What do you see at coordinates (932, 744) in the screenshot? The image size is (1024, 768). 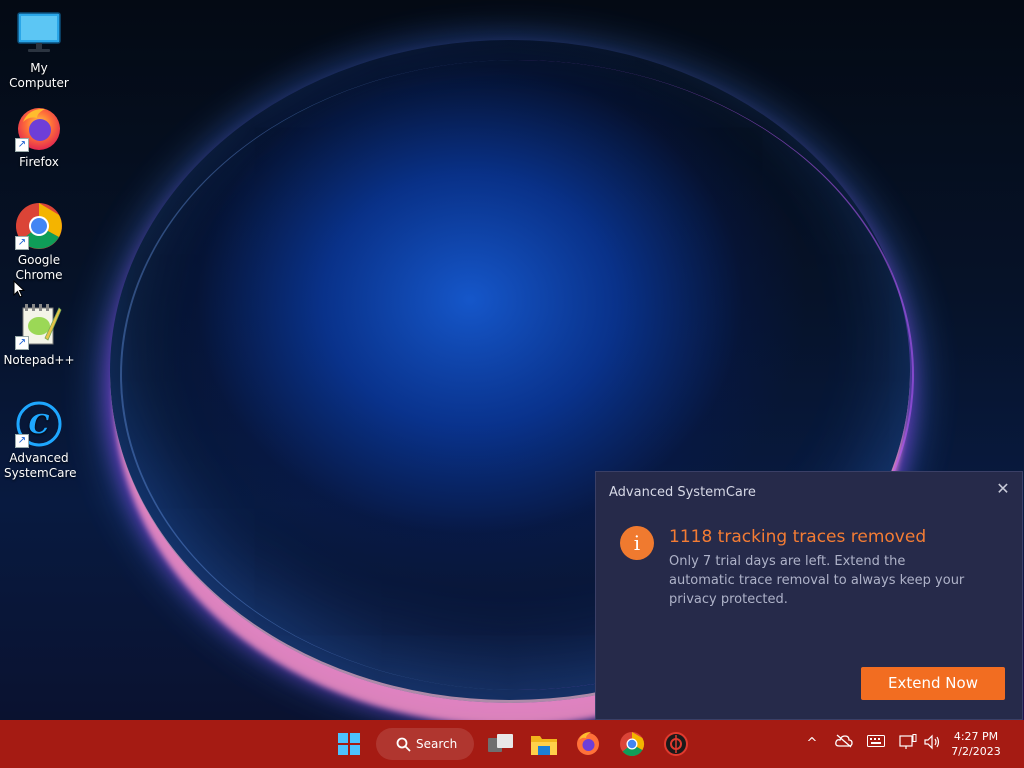 I see `volume-icon` at bounding box center [932, 744].